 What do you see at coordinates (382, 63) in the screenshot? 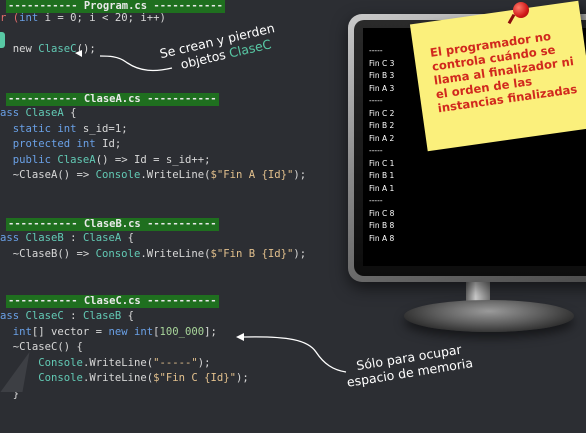
I see `console-output-line: Fin C 3` at bounding box center [382, 63].